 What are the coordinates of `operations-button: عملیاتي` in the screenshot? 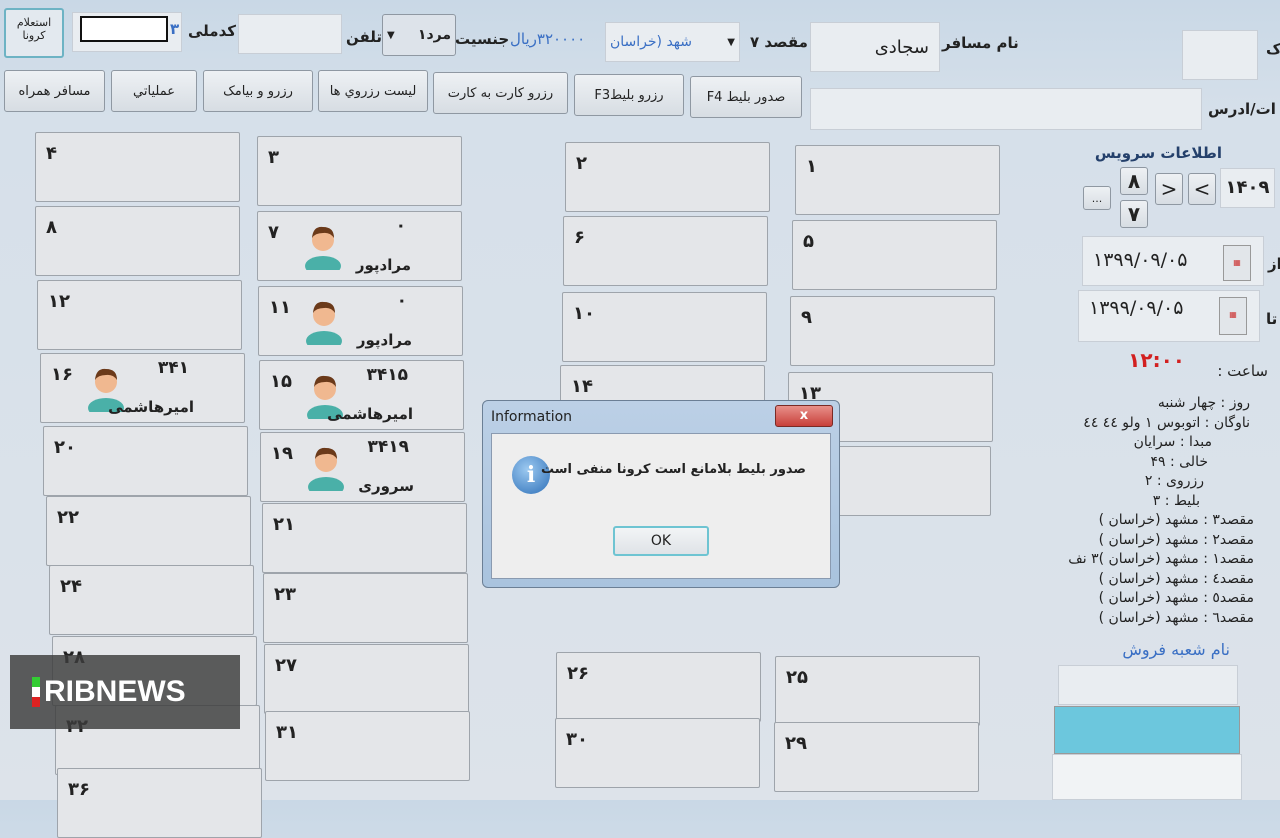 It's located at (154, 91).